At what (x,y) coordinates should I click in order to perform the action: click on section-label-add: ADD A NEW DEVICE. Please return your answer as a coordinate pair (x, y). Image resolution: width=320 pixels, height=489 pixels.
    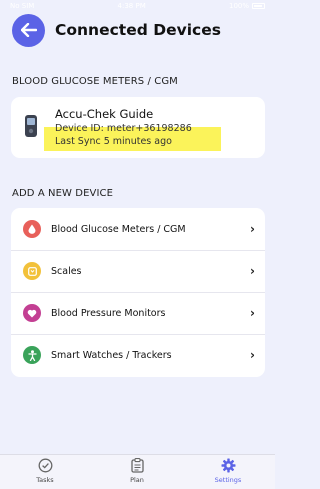
    Looking at the image, I should click on (63, 193).